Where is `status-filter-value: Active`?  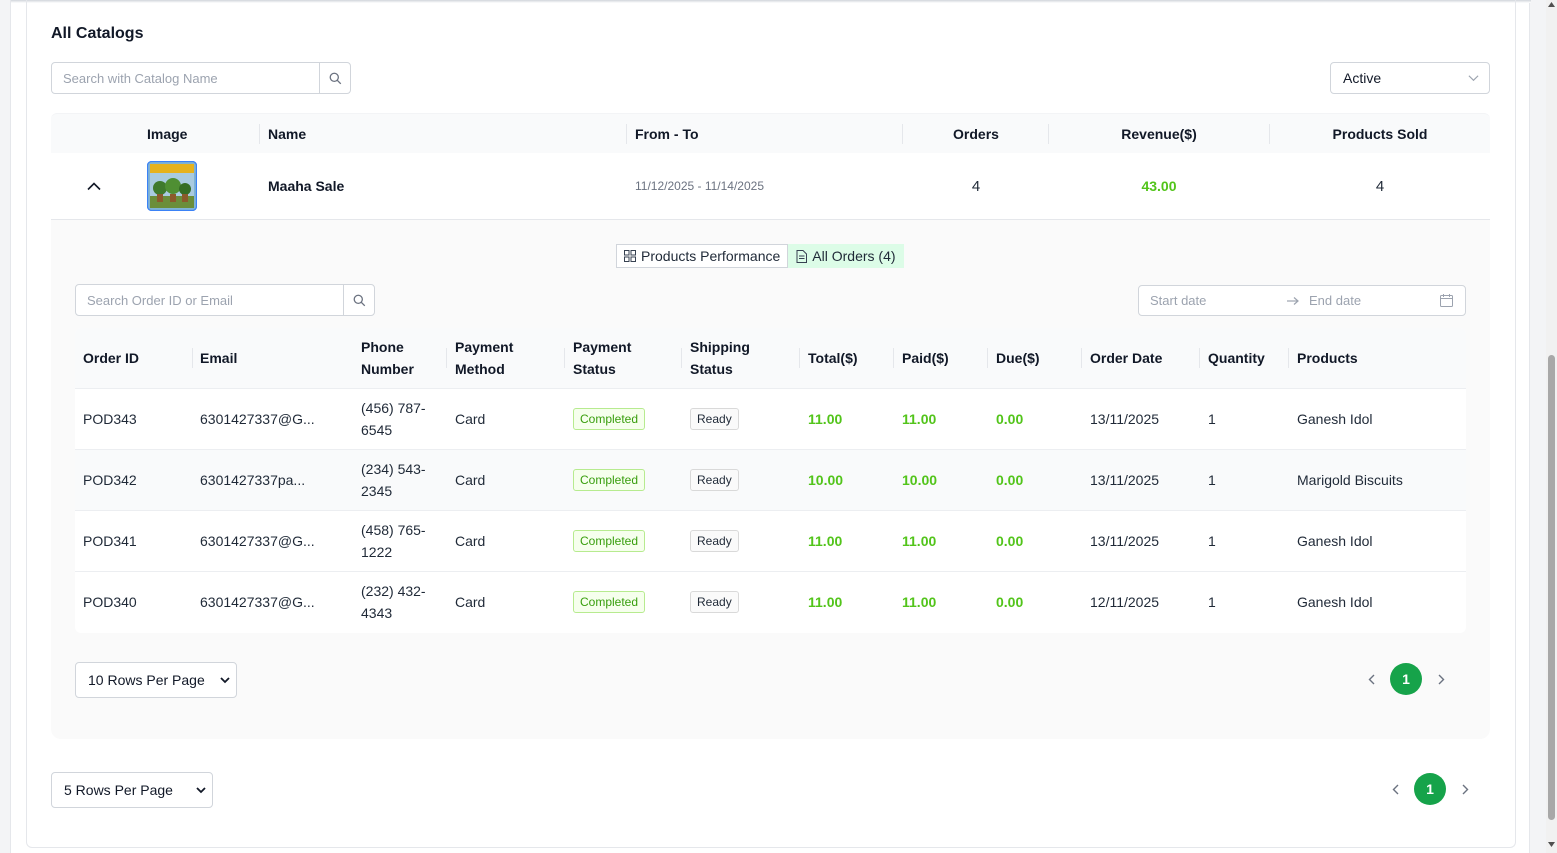 status-filter-value: Active is located at coordinates (1362, 78).